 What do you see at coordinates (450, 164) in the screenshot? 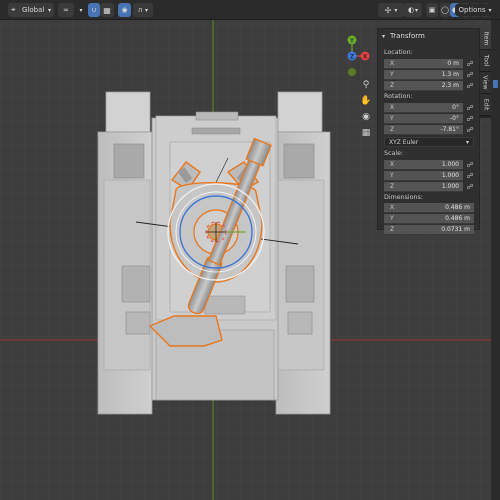
I see `scale-x-value: 1.000` at bounding box center [450, 164].